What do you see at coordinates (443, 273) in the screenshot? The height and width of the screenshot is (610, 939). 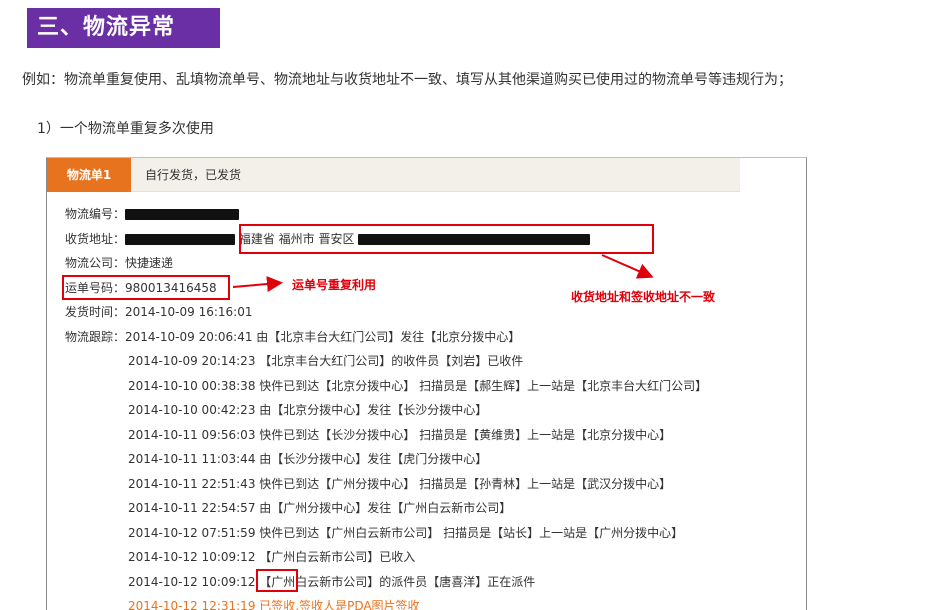 I see `annotation-arrows` at bounding box center [443, 273].